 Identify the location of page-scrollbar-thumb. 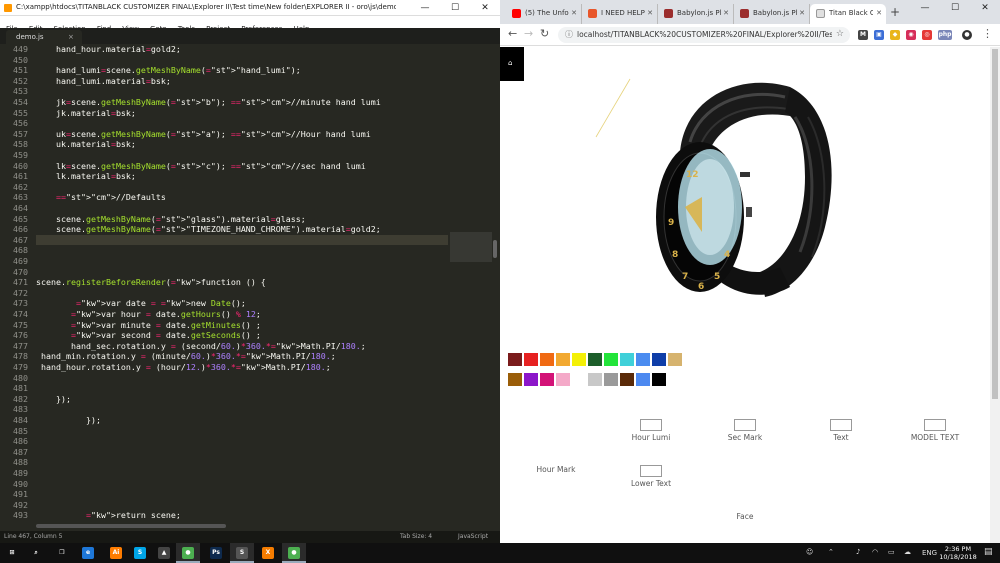
(995, 224).